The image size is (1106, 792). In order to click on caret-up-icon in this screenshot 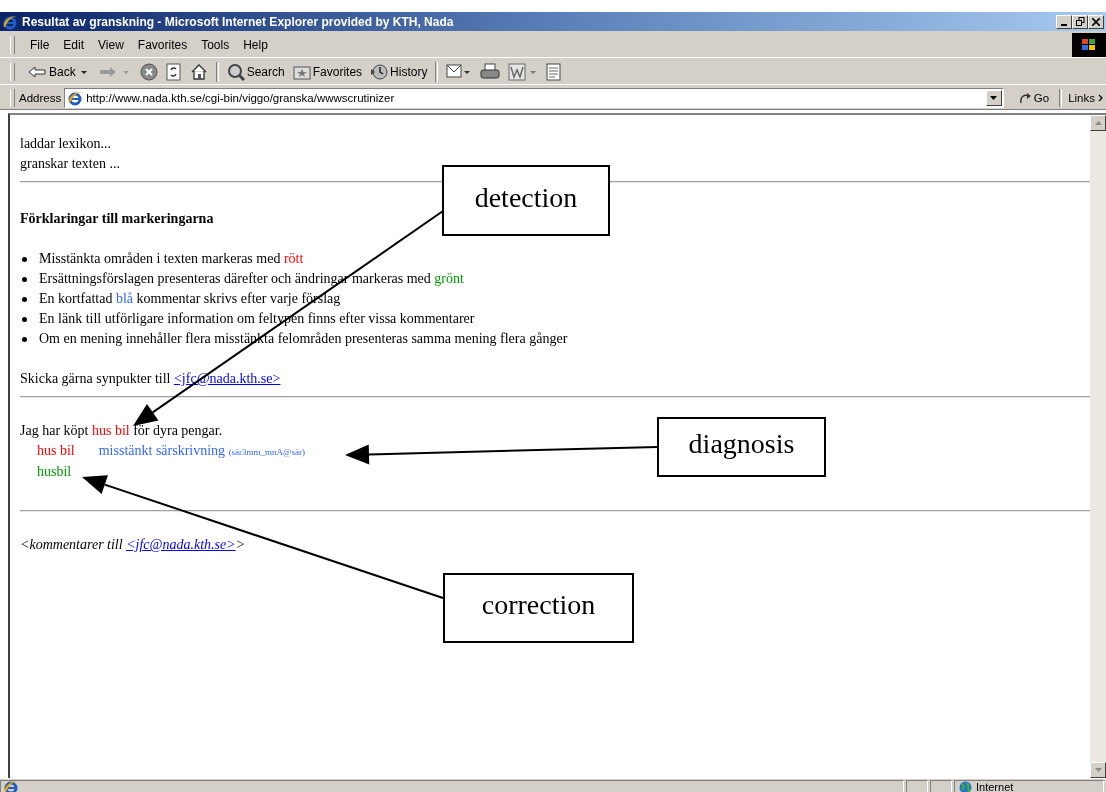, I will do `click(1098, 123)`.